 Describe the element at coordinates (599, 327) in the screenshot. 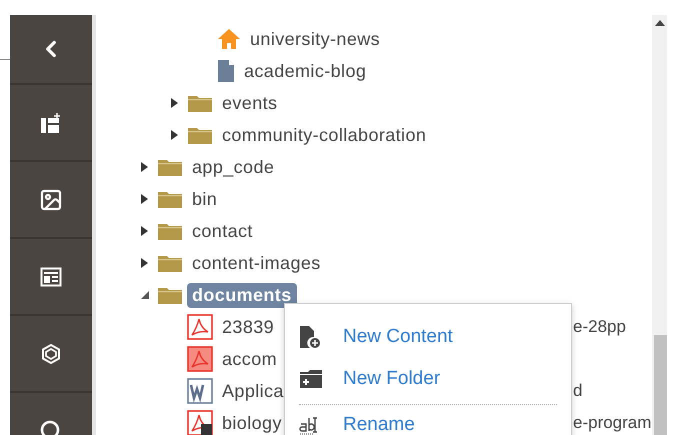

I see `tree-item-tail: e-28pp` at that location.